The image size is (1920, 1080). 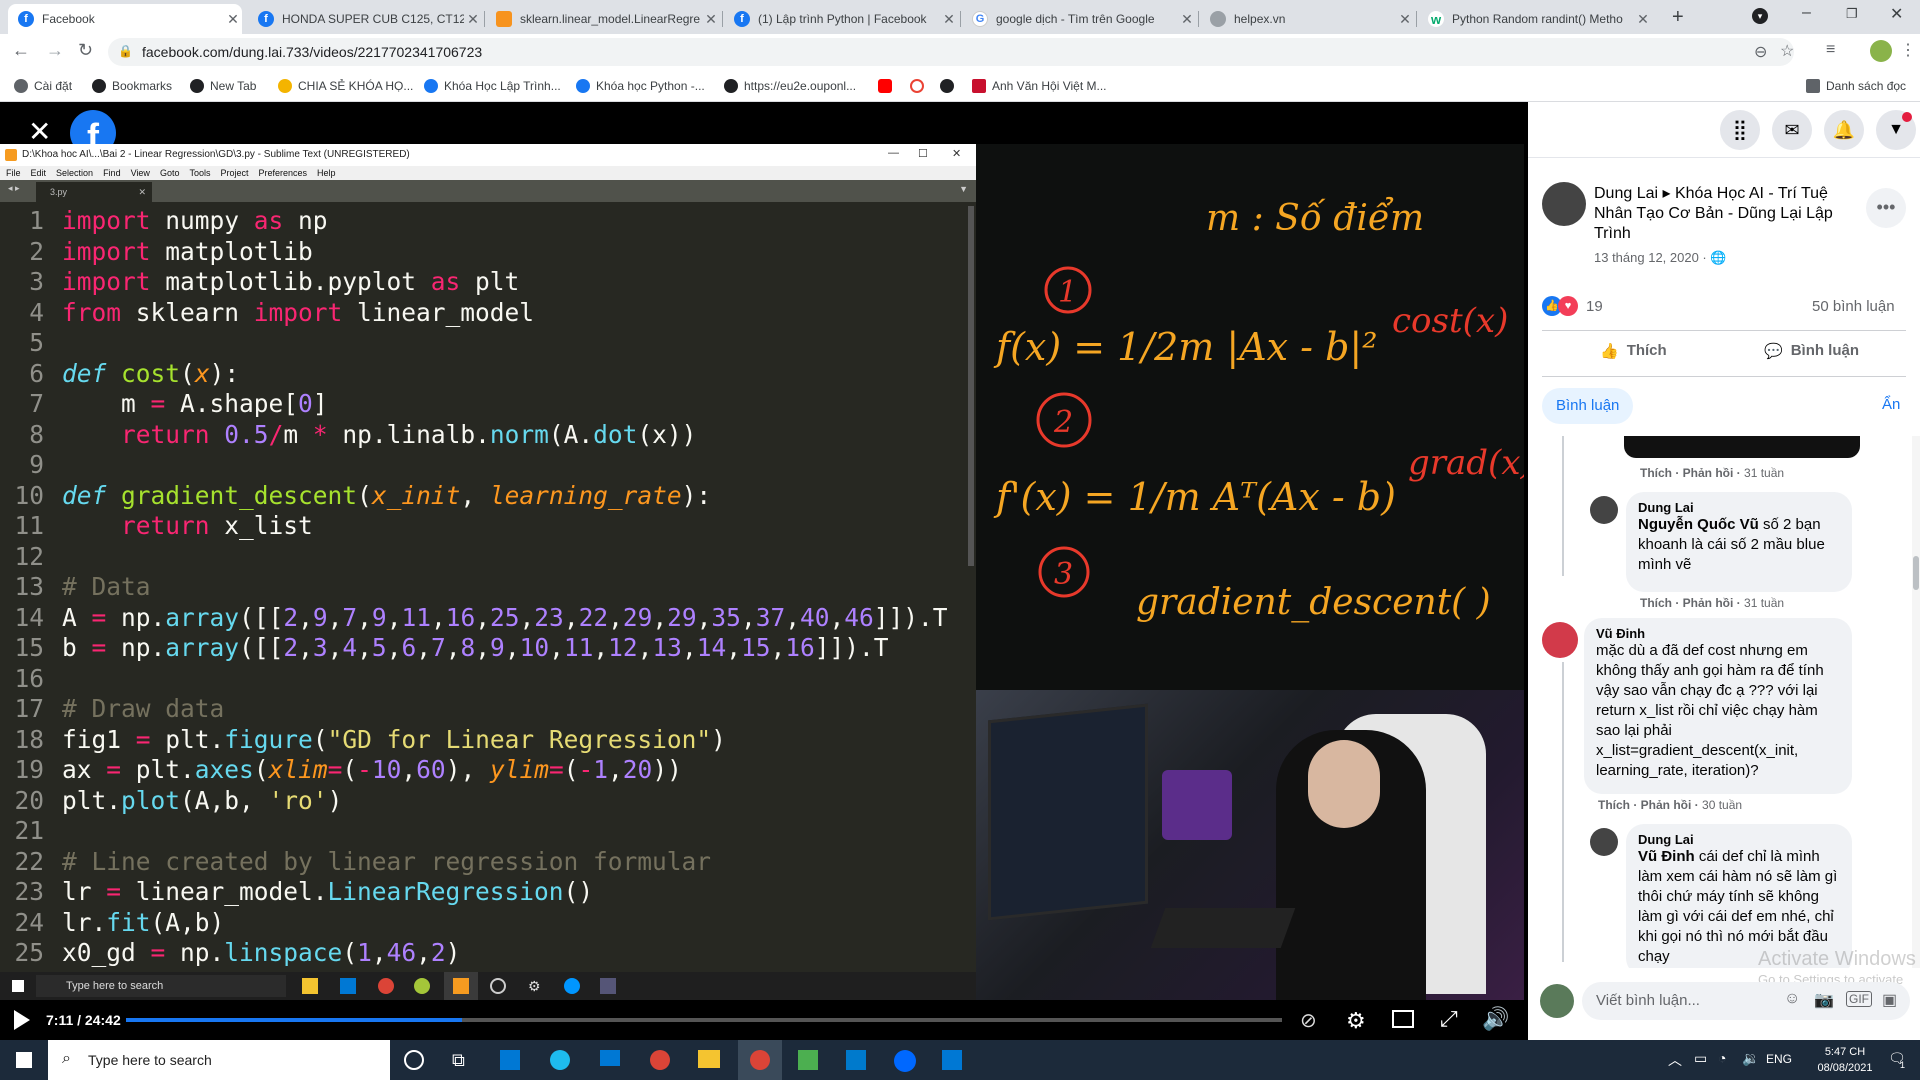 I want to click on code-line: 1 import numpy as np, so click(x=480, y=221).